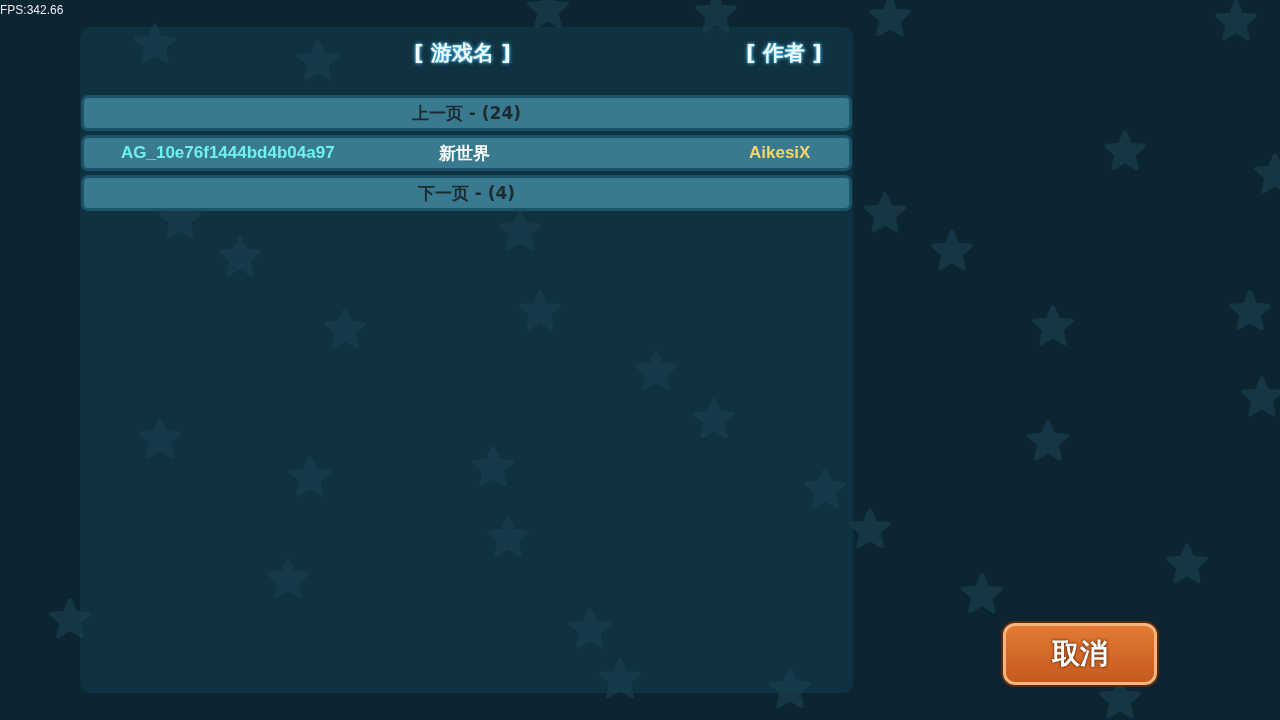 Image resolution: width=1280 pixels, height=720 pixels. I want to click on cancel-button: 取消, so click(1080, 654).